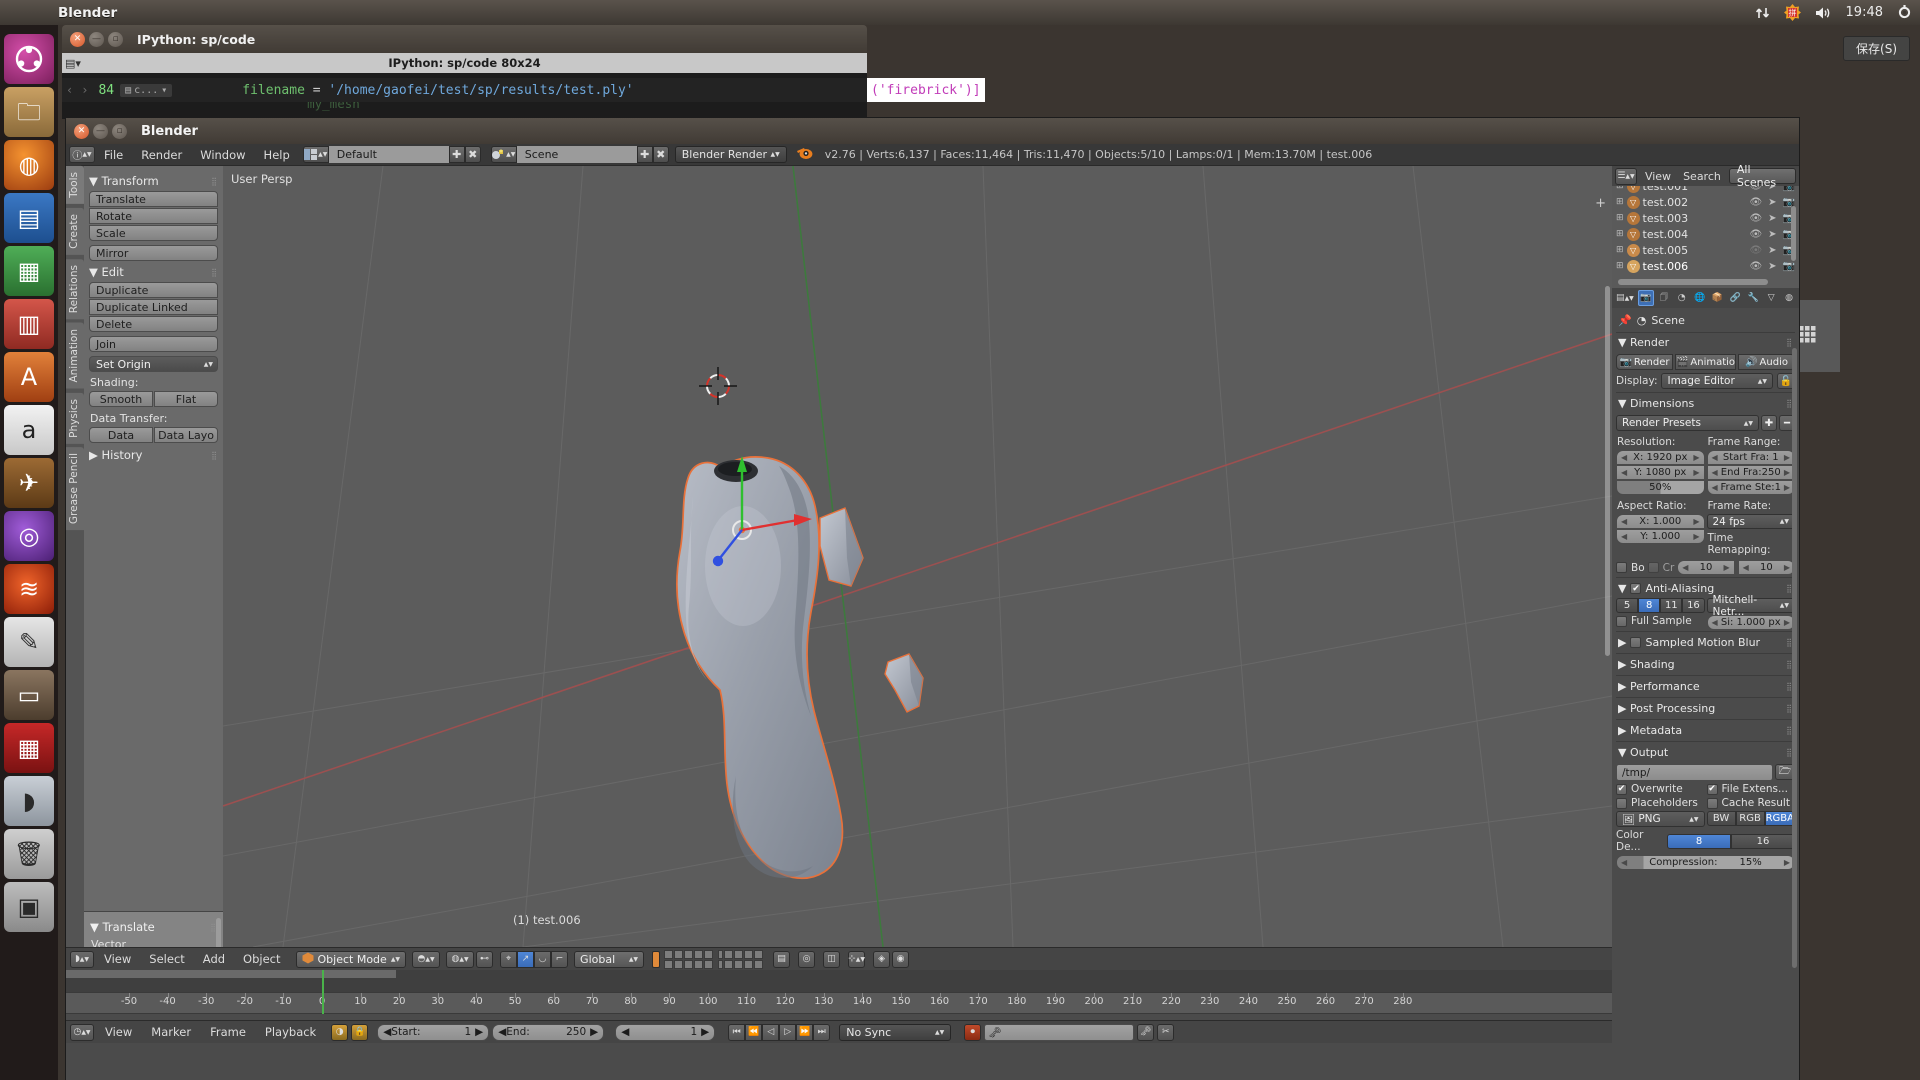  I want to click on tool-tab-animation: Animation, so click(75, 356).